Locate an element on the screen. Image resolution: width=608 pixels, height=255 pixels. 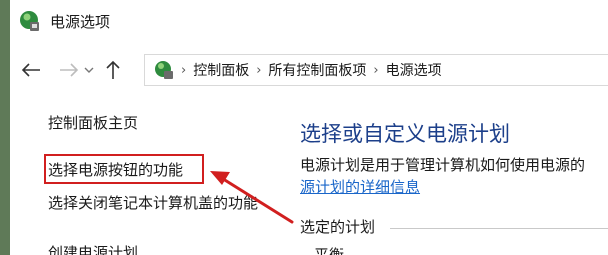
selected-plan-label: 选定的计划 is located at coordinates (338, 227).